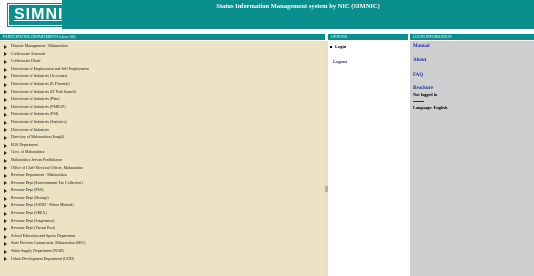 The height and width of the screenshot is (276, 534). Describe the element at coordinates (36, 161) in the screenshot. I see `department-label: Maharashtra Jeevan Pradhikaran` at that location.